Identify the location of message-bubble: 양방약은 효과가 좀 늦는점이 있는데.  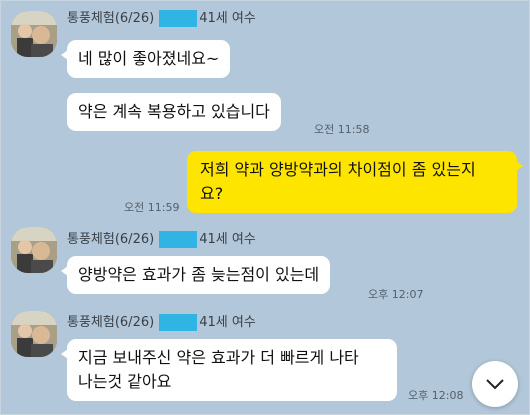
(195, 275).